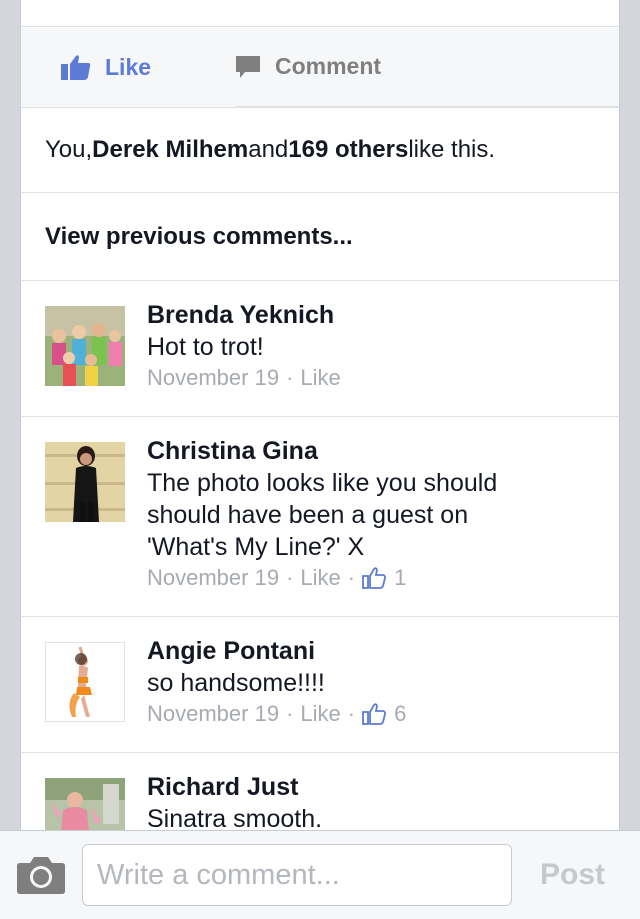 The image size is (640, 919). Describe the element at coordinates (320, 13) in the screenshot. I see `post-top-strip` at that location.